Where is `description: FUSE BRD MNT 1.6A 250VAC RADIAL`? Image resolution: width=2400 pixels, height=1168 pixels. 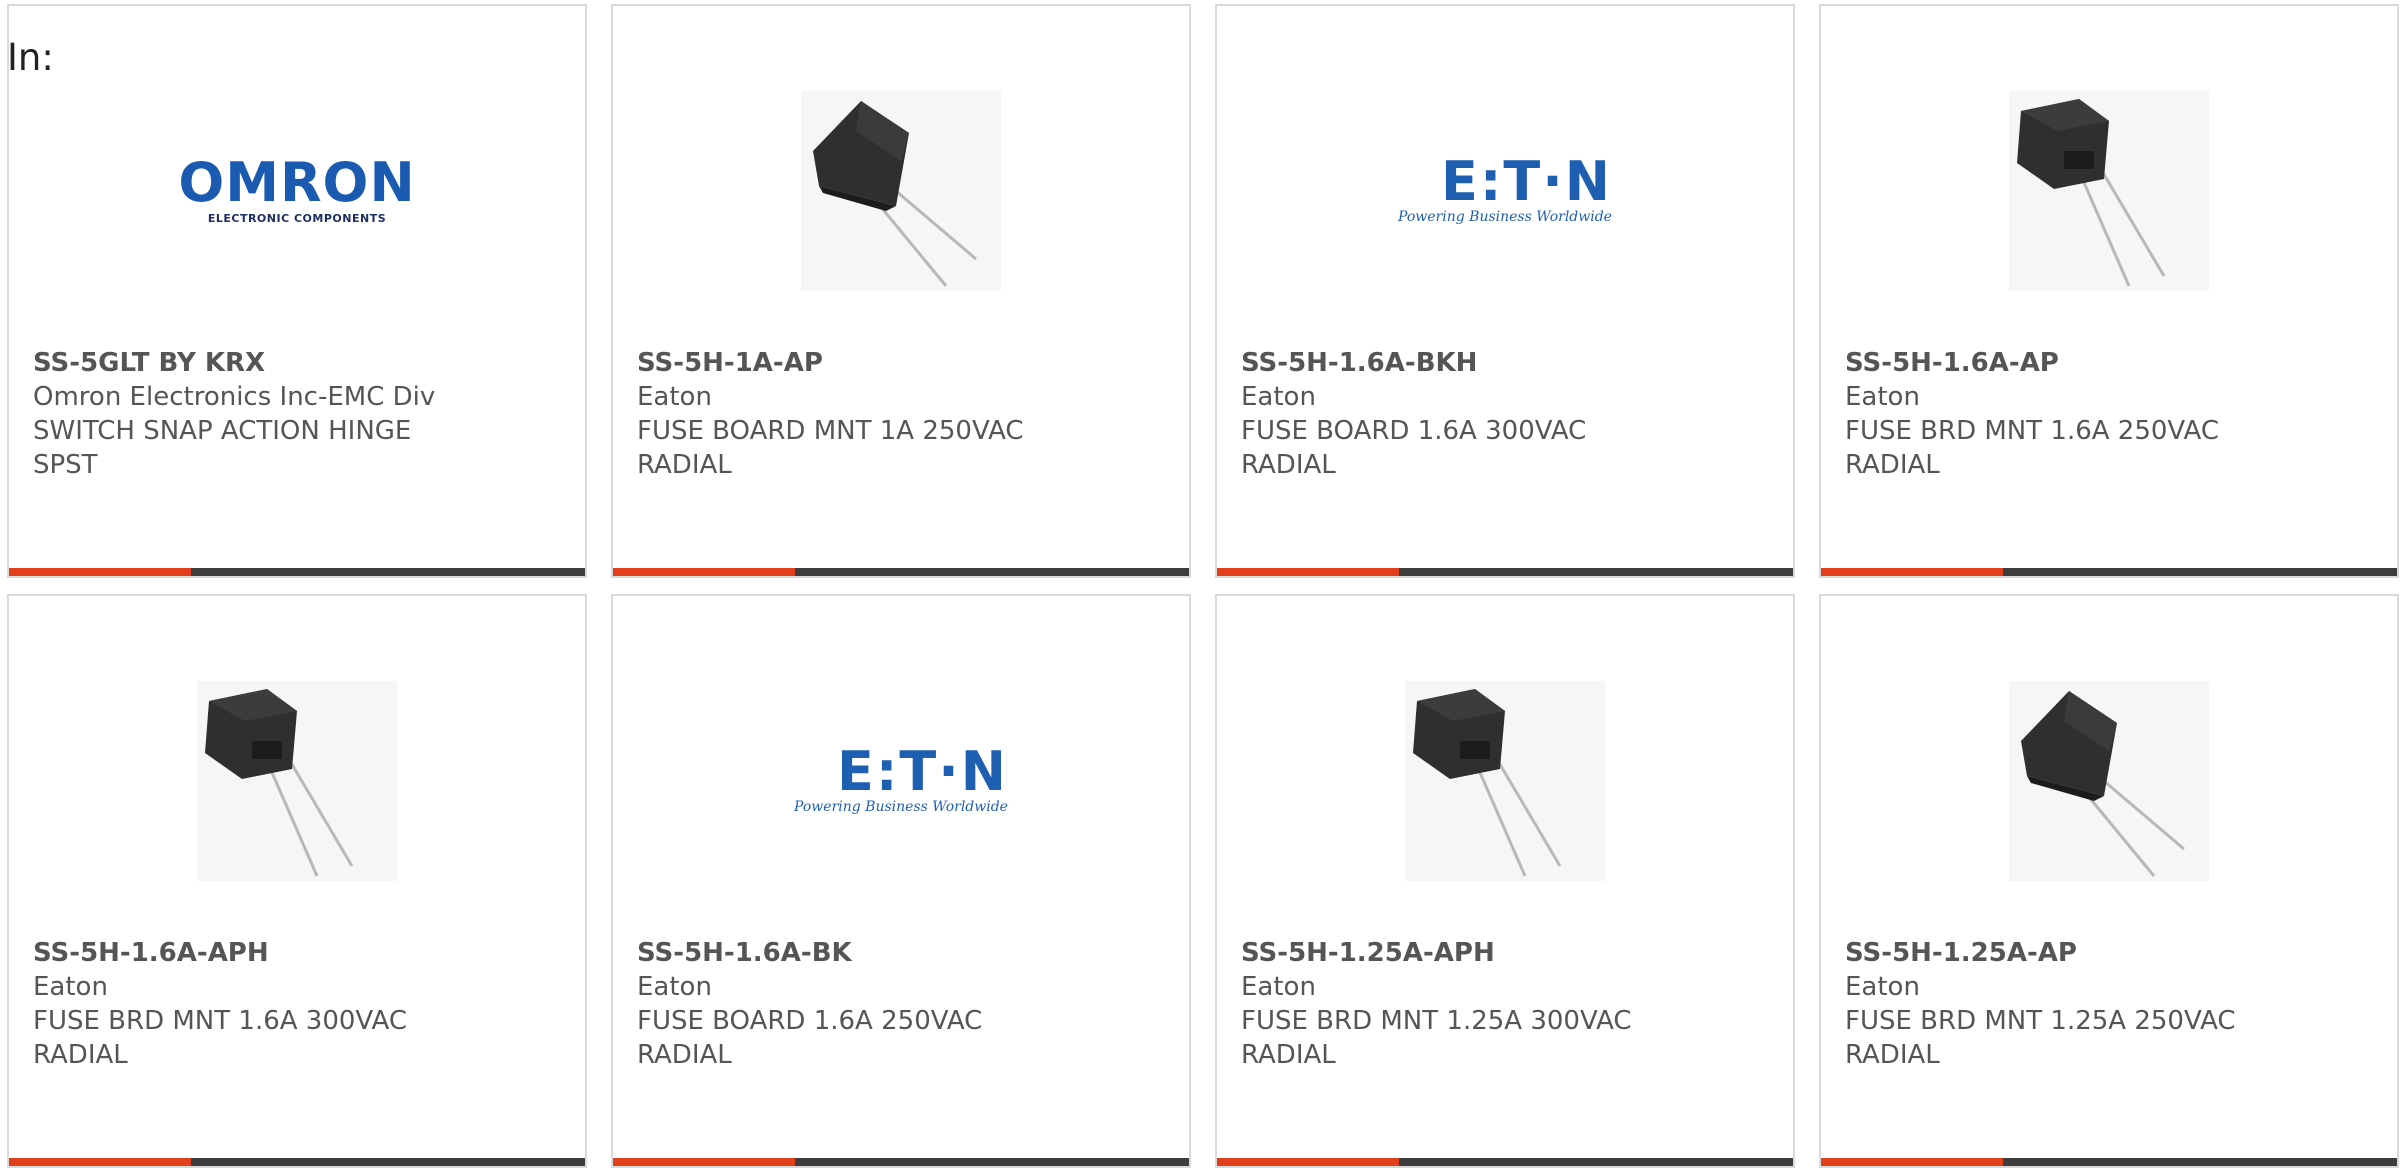
description: FUSE BRD MNT 1.6A 250VAC RADIAL is located at coordinates (2032, 448).